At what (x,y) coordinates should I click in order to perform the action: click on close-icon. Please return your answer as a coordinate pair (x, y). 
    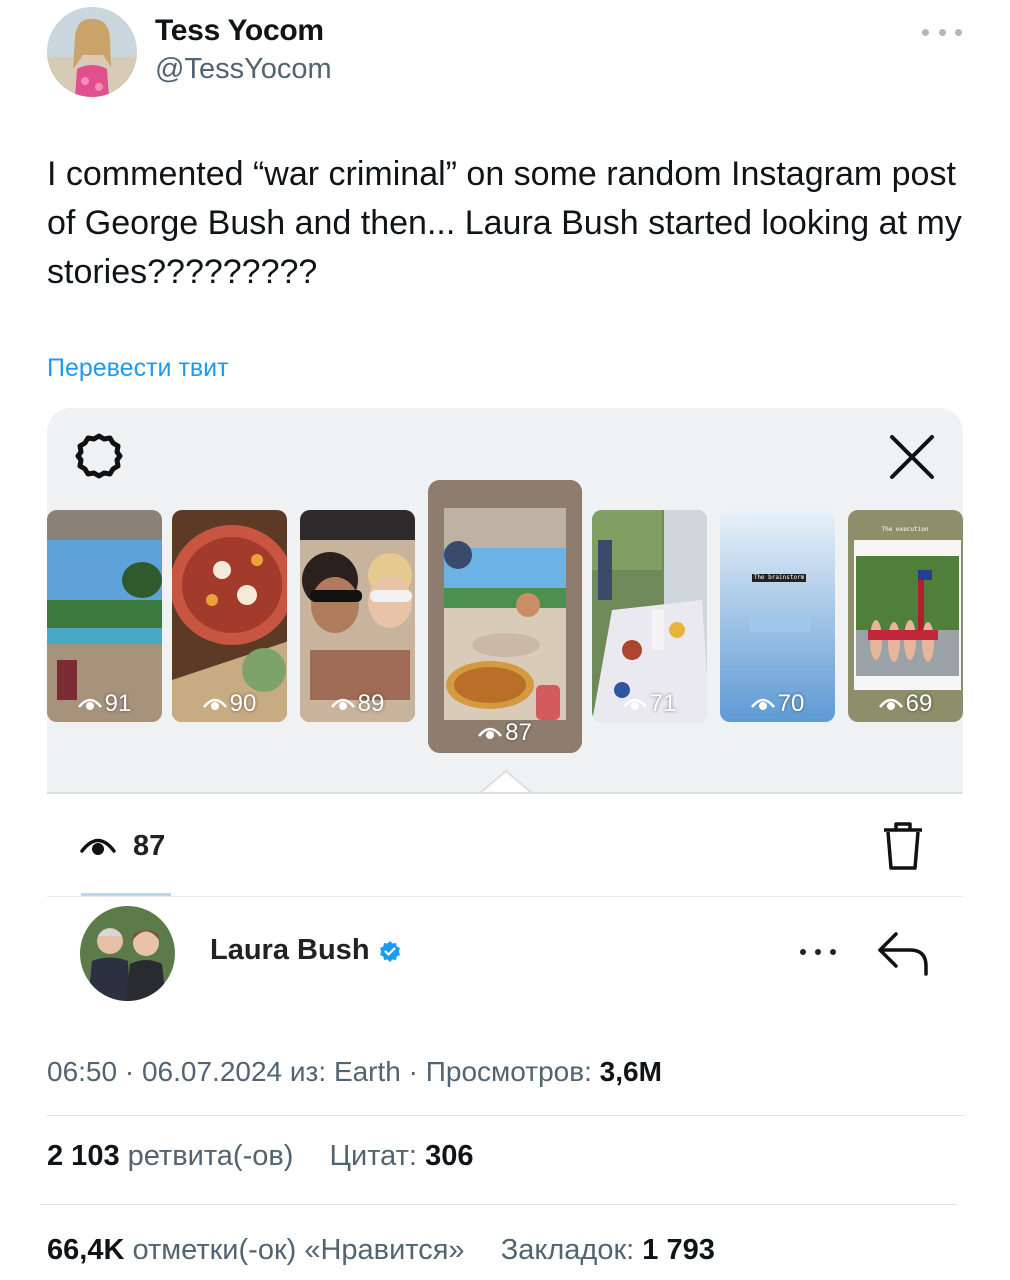
    Looking at the image, I should click on (912, 457).